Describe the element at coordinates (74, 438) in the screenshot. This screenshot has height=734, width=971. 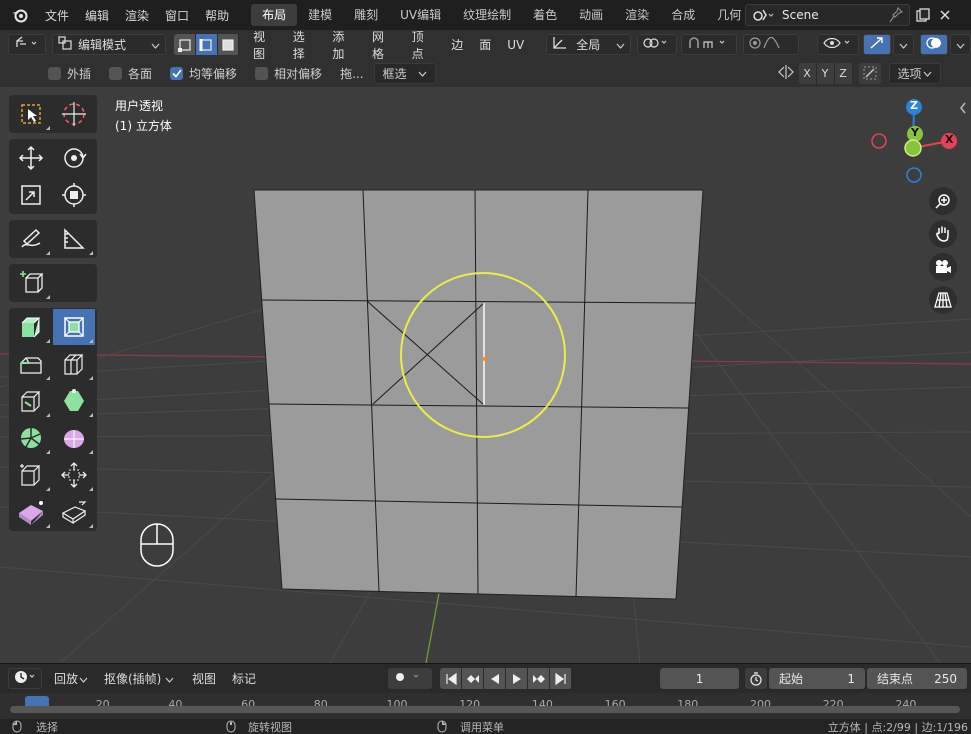
I see `smooth-tool-icon` at that location.